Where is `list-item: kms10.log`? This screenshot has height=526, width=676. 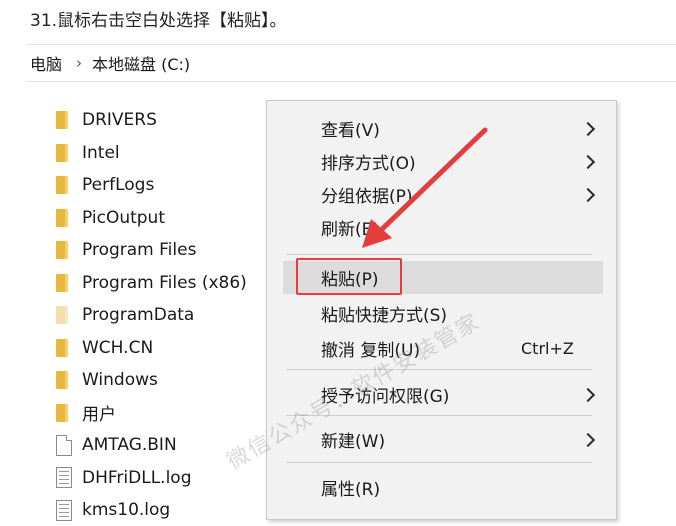 list-item: kms10.log is located at coordinates (161, 510).